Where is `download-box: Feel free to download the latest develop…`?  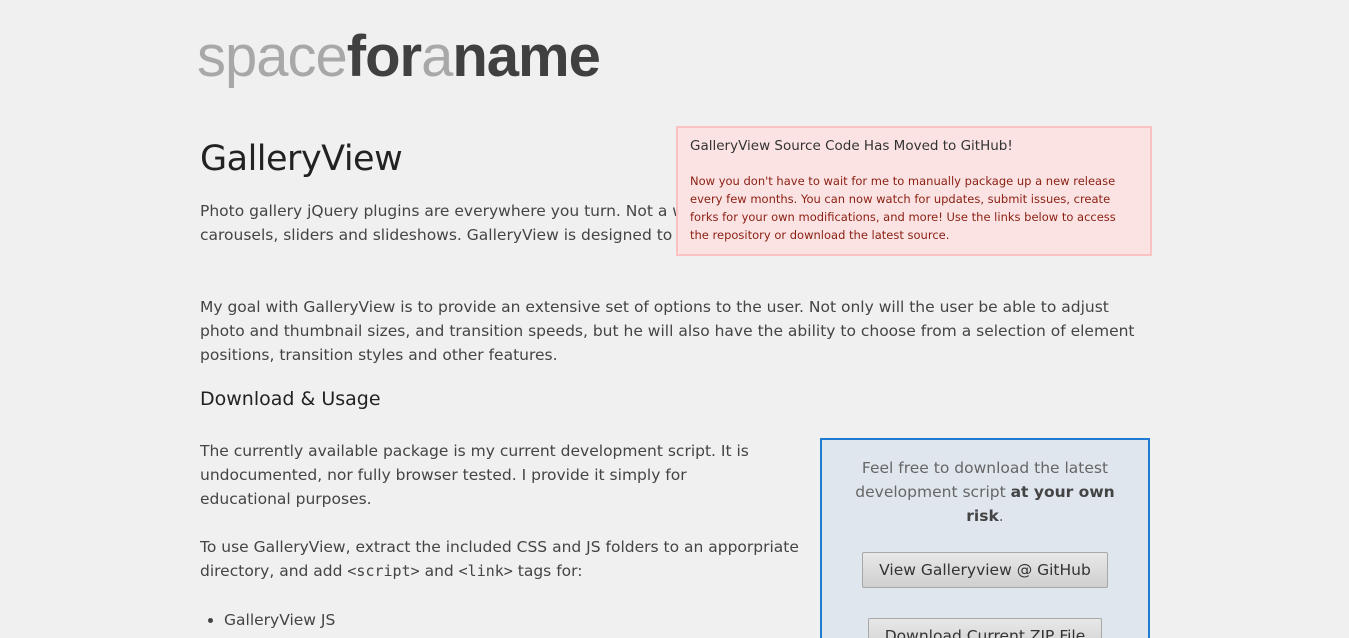 download-box: Feel free to download the latest develop… is located at coordinates (985, 538).